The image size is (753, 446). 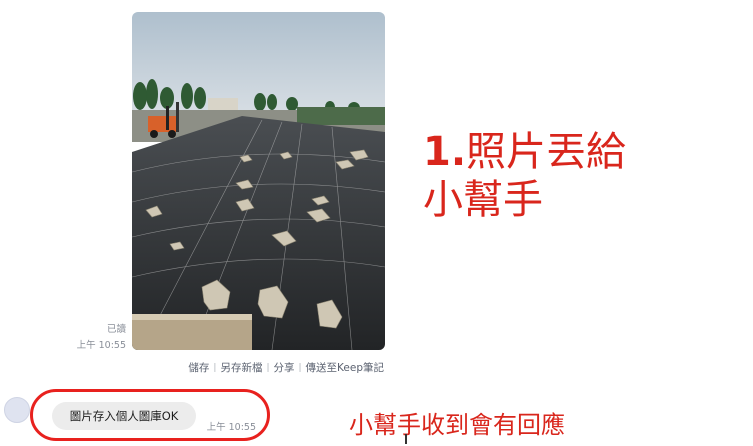 I want to click on reply-message-bubble: 圖片存入個人圖庫OK, so click(x=124, y=416).